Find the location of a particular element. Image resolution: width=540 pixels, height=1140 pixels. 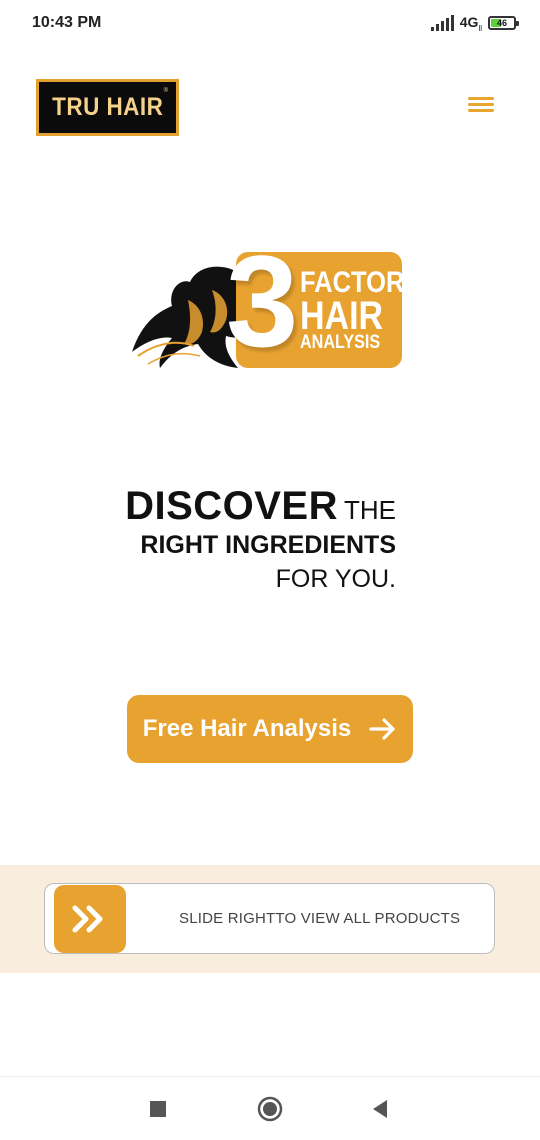

recent-apps-button is located at coordinates (158, 1108).